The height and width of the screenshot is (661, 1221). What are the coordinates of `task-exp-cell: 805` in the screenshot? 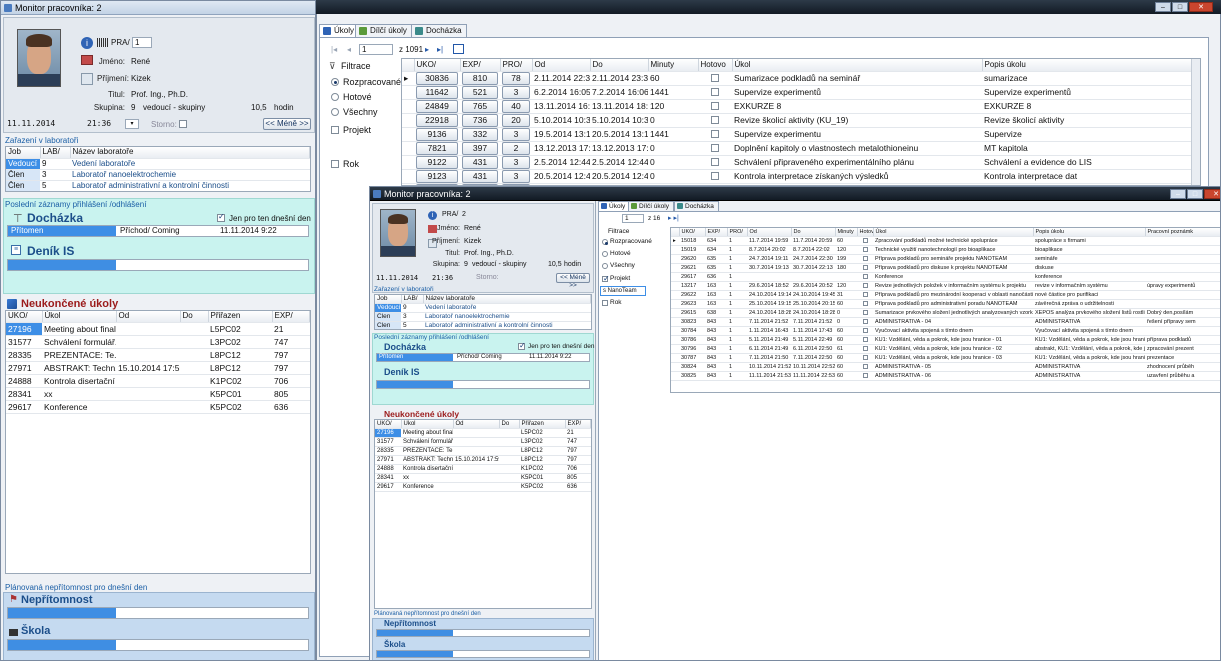 It's located at (578, 478).